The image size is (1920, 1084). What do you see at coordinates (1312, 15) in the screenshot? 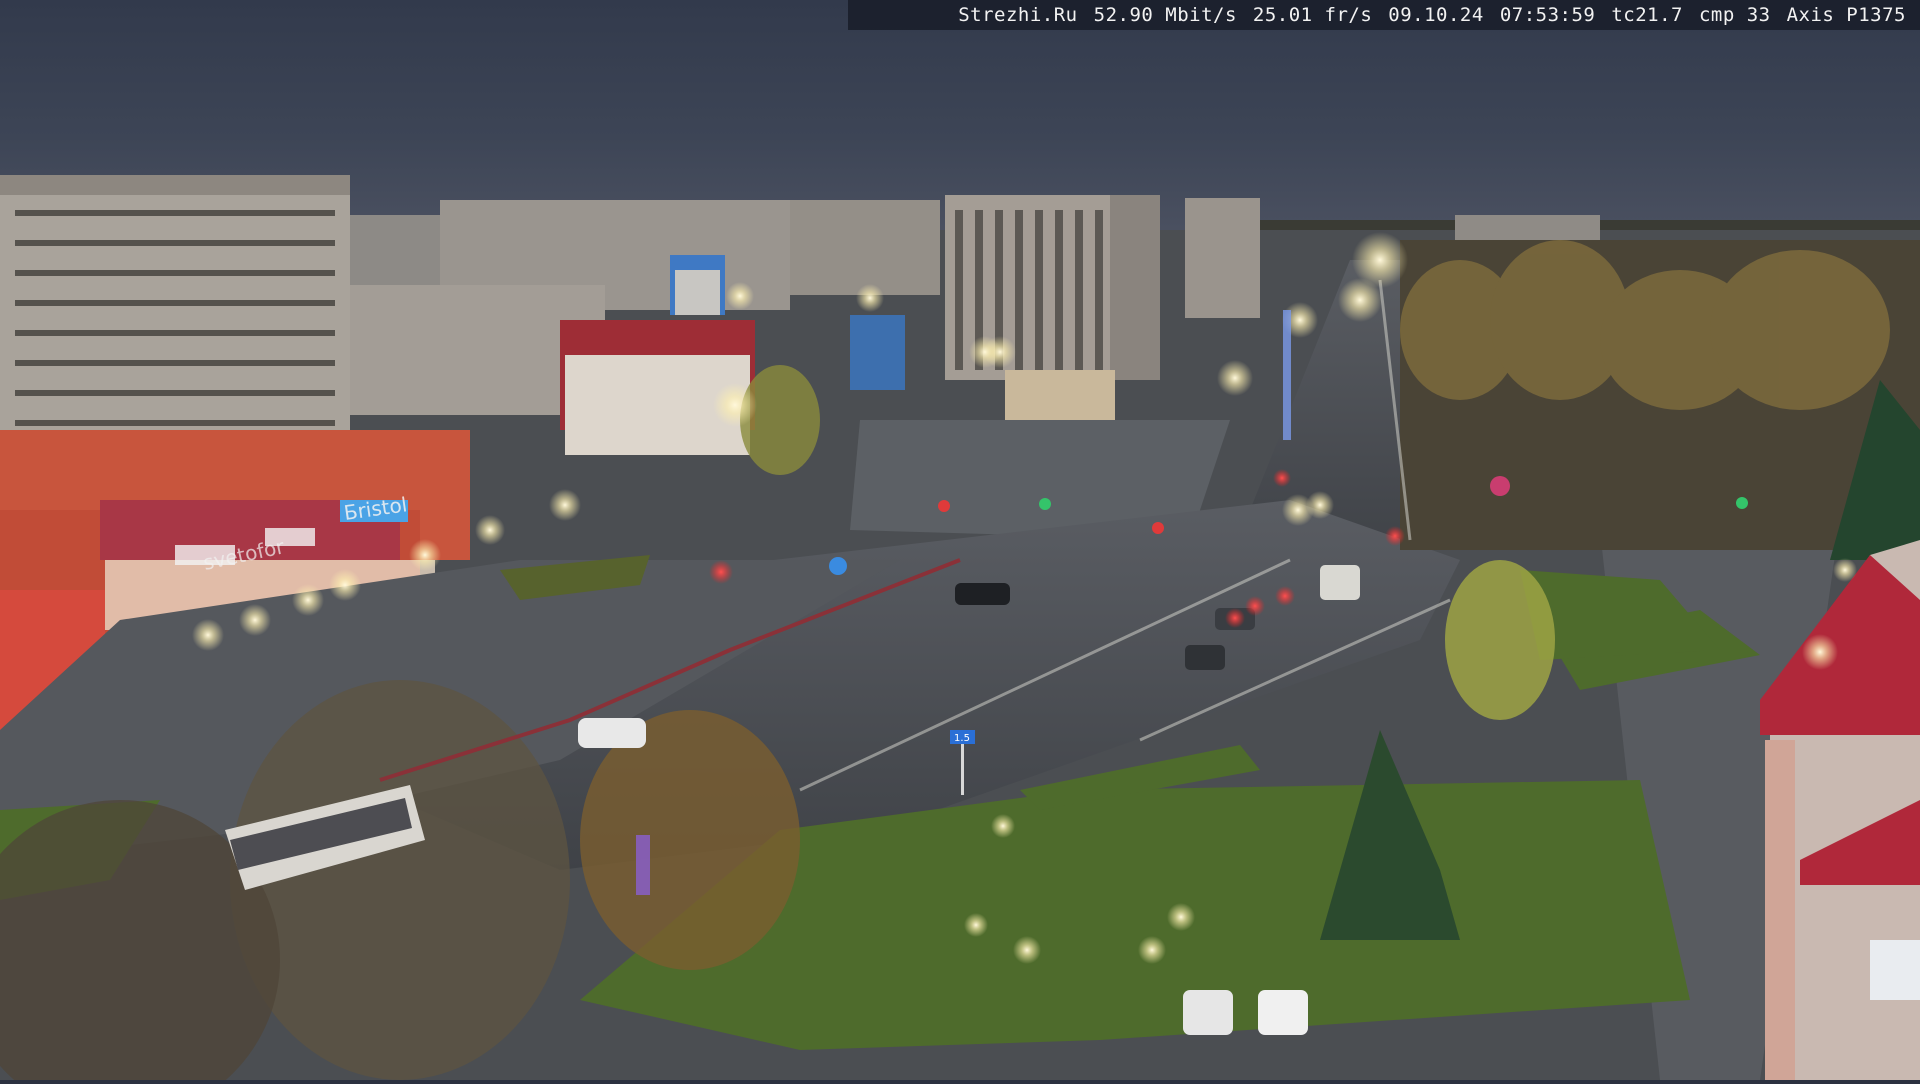
I see `osd-framerate: 25.01 fr/s` at bounding box center [1312, 15].